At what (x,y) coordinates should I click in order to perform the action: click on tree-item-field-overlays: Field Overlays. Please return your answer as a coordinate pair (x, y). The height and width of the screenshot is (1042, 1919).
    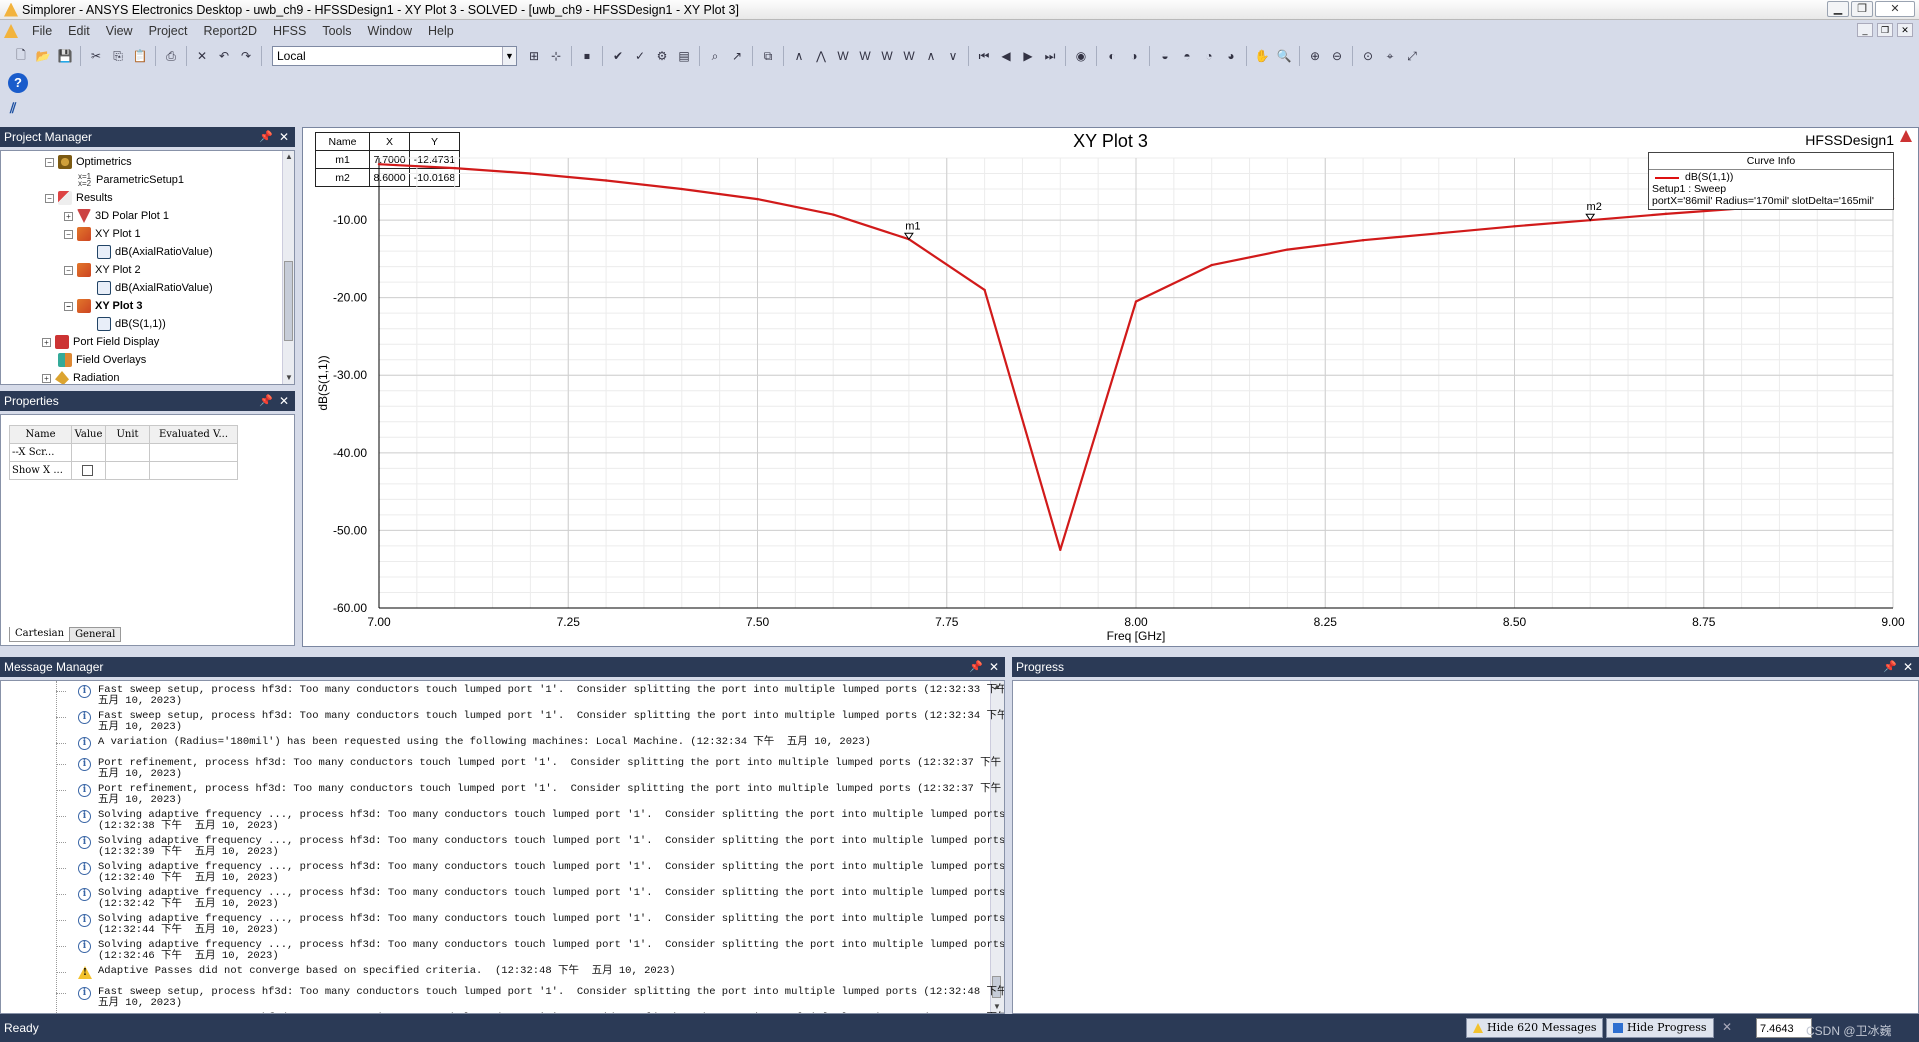
    Looking at the image, I should click on (102, 360).